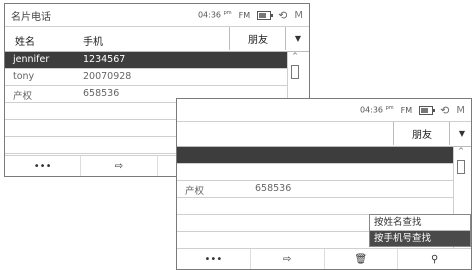 The width and height of the screenshot is (473, 270). Describe the element at coordinates (107, 76) in the screenshot. I see `contact-phone: 20070928` at that location.